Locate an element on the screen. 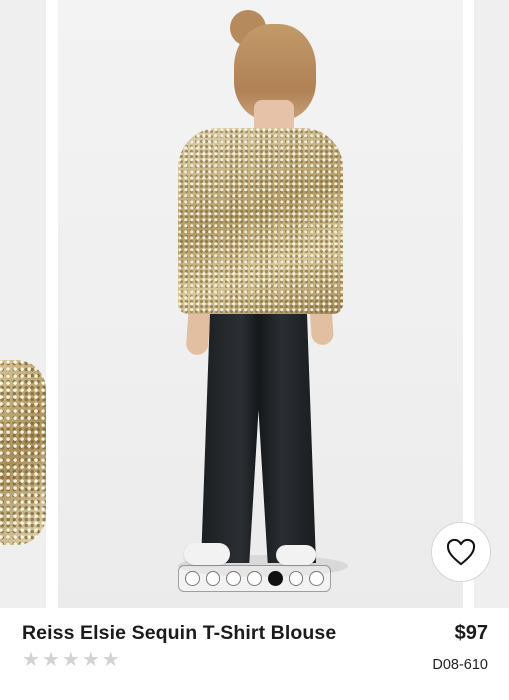 The width and height of the screenshot is (509, 700). sequin-sleeve-detail is located at coordinates (23, 452).